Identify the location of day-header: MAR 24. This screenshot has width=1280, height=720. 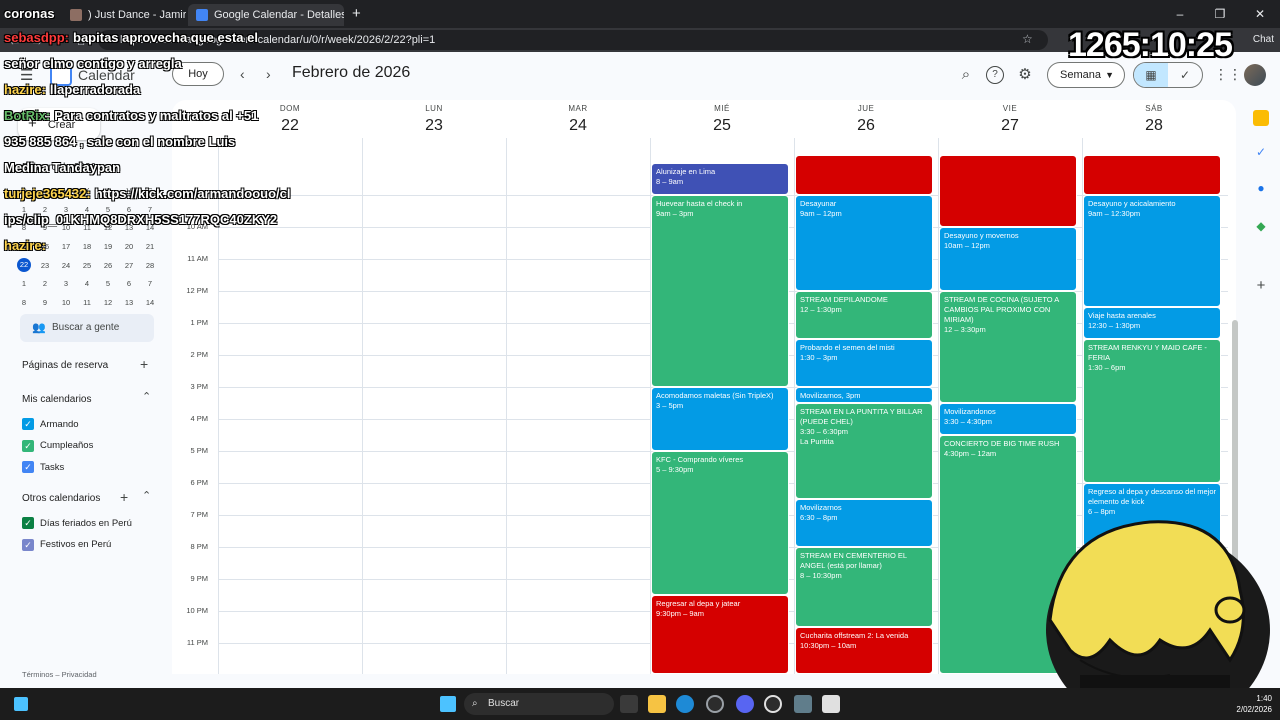
(578, 119).